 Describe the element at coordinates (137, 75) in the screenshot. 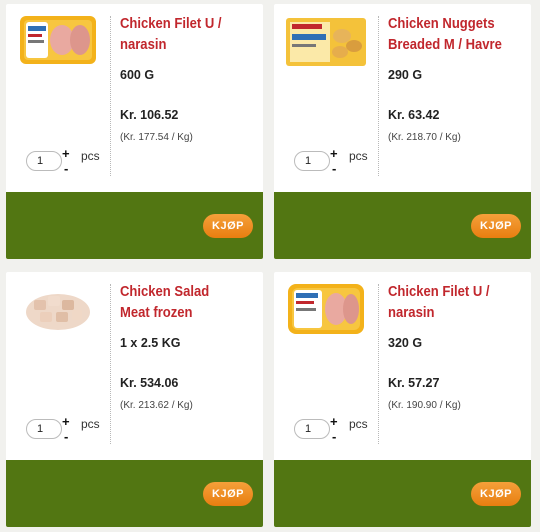

I see `product-weight: 600 G` at that location.